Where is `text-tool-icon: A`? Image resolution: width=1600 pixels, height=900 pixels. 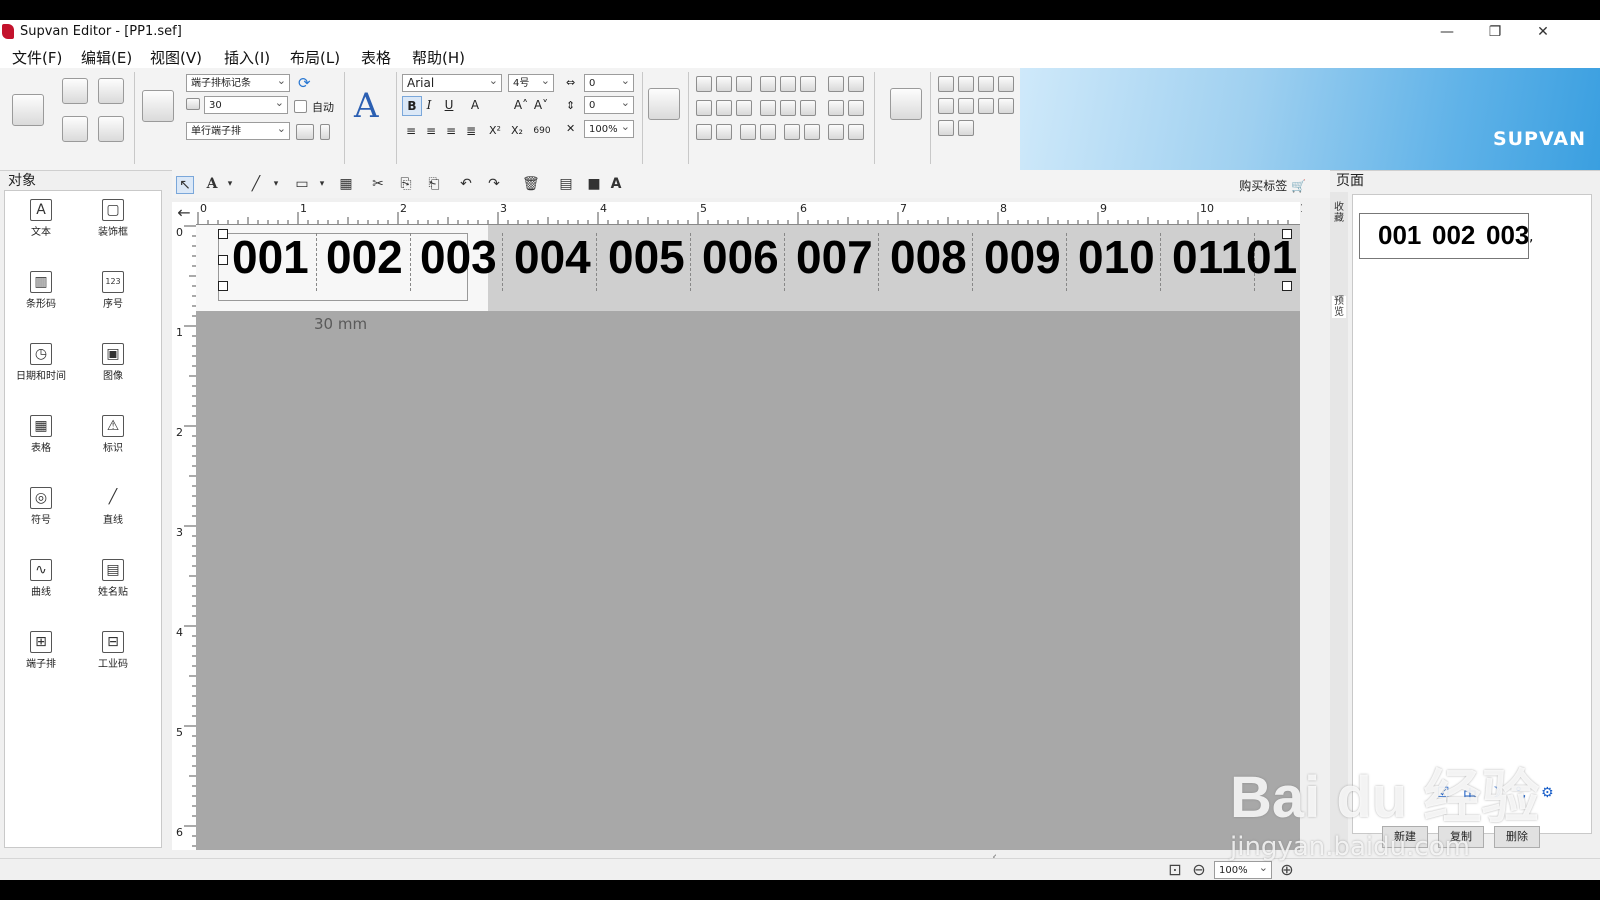
text-tool-icon: A is located at coordinates (212, 184).